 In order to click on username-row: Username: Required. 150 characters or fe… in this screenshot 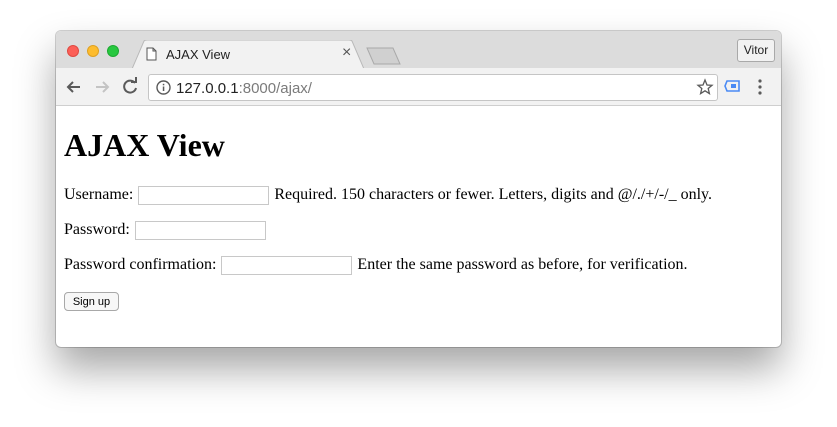, I will do `click(388, 195)`.